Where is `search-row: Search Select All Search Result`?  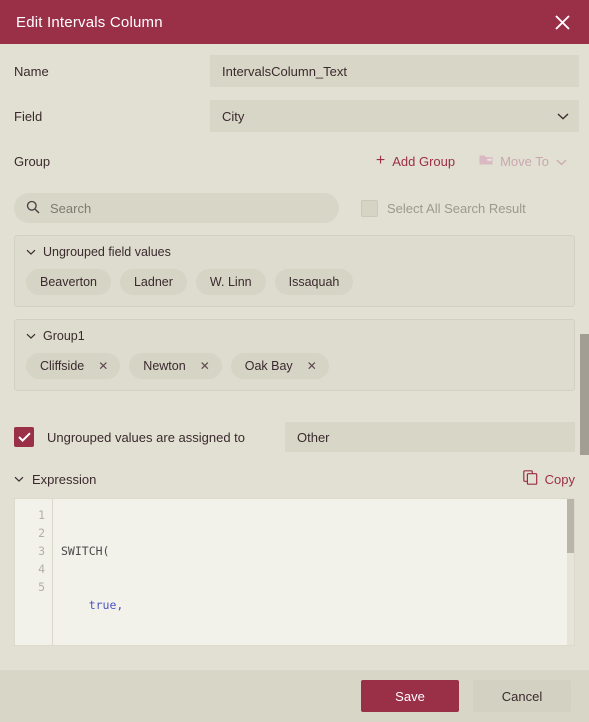
search-row: Search Select All Search Result is located at coordinates (294, 208).